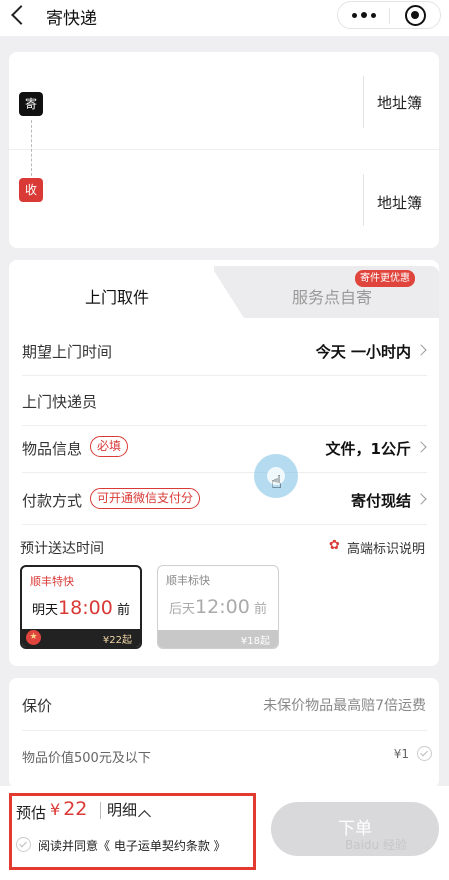 The width and height of the screenshot is (449, 880). I want to click on tab-door-pickup-label: 上门取件, so click(117, 296).